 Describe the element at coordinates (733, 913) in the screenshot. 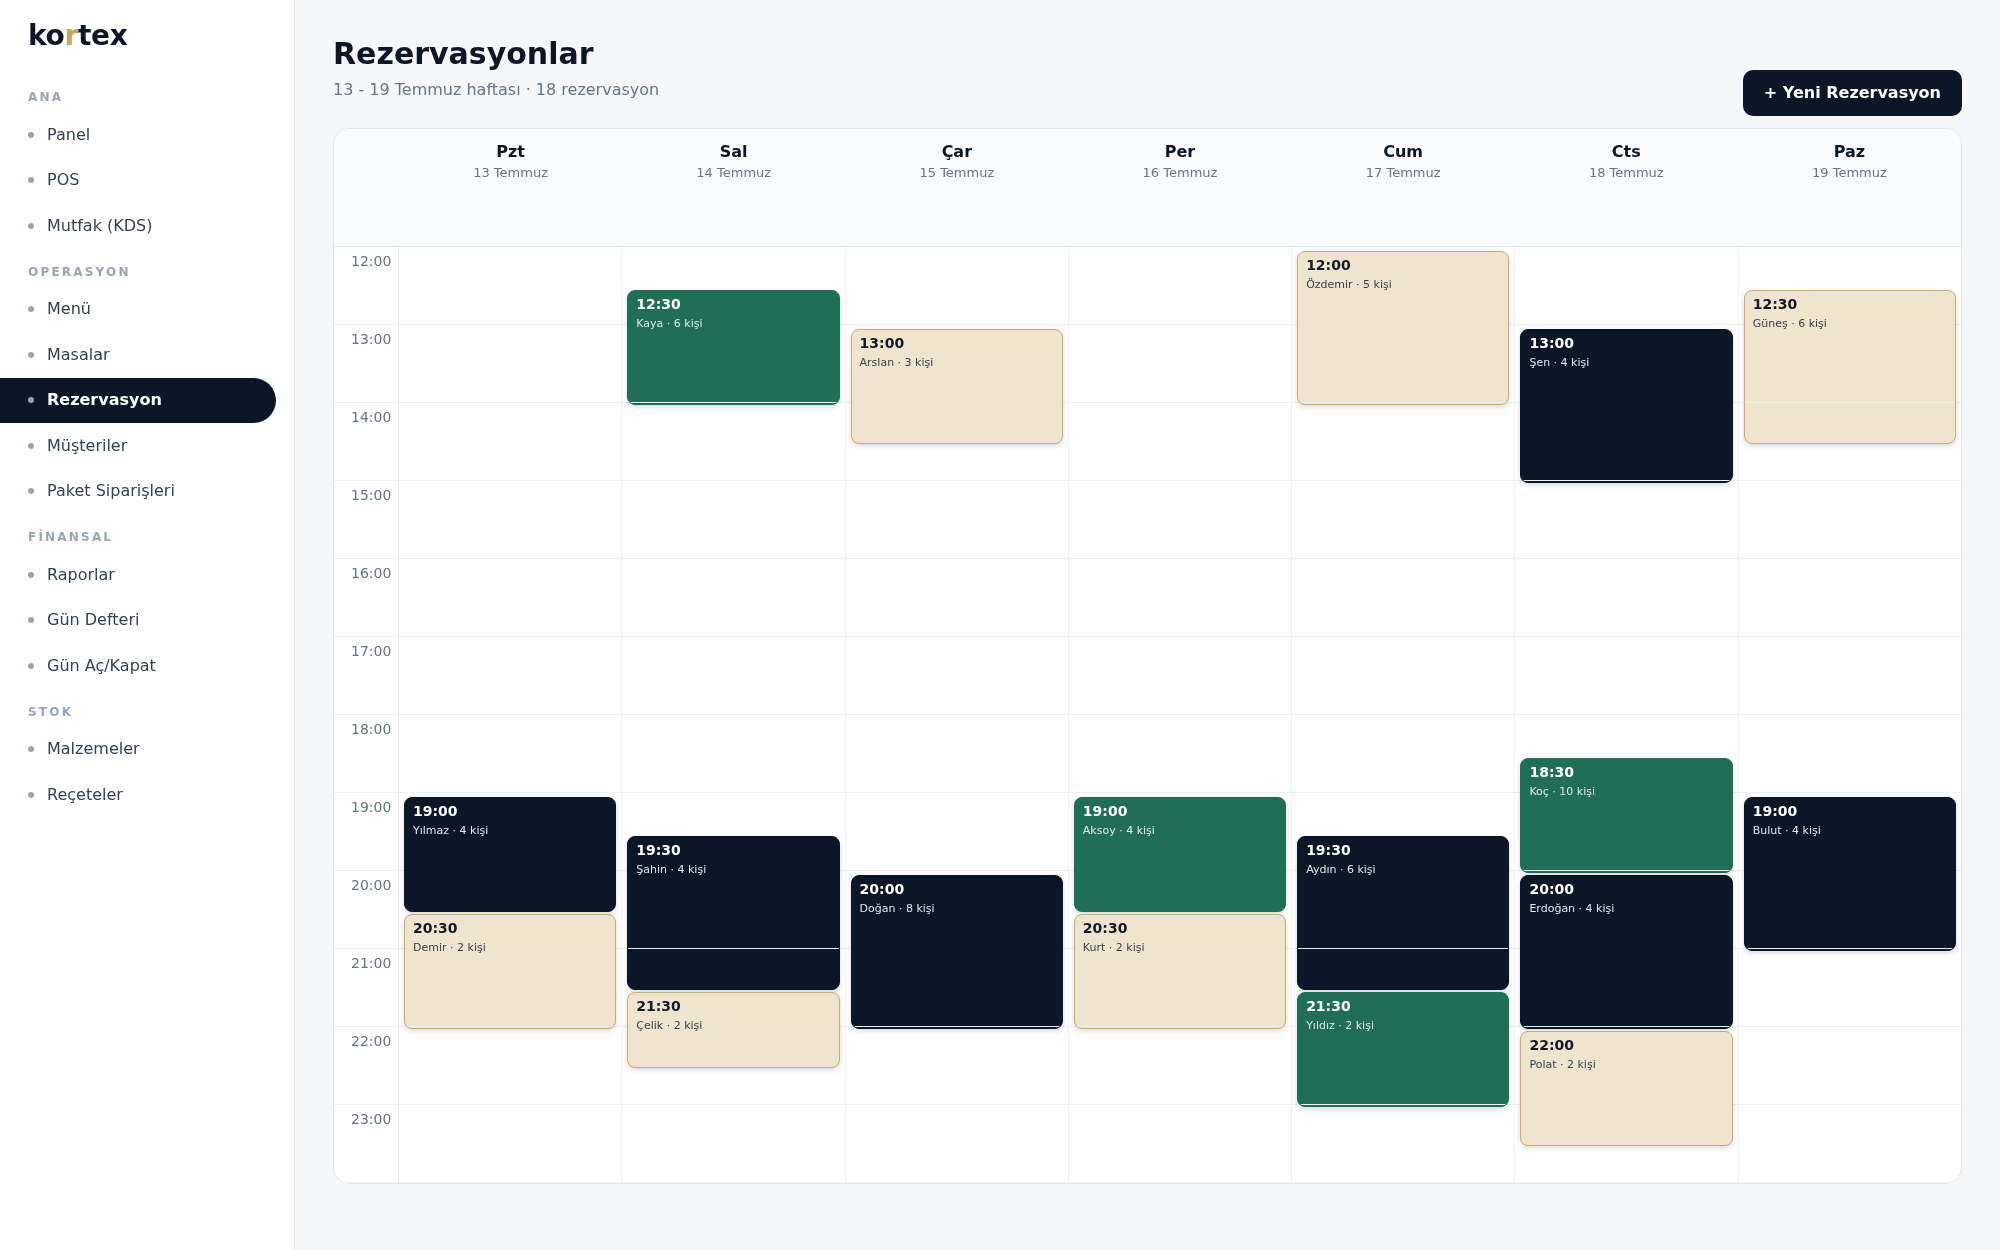

I see `reservation-card: 19:30 Şahin · 4 kişi` at that location.